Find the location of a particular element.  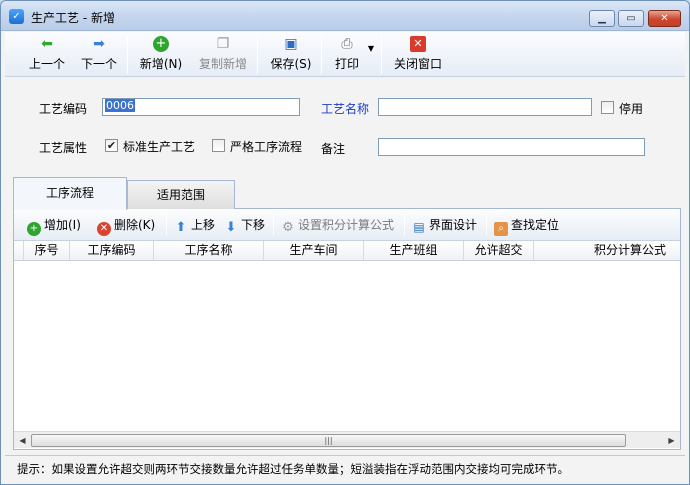

ui-design-label: 界面设计 is located at coordinates (453, 225).